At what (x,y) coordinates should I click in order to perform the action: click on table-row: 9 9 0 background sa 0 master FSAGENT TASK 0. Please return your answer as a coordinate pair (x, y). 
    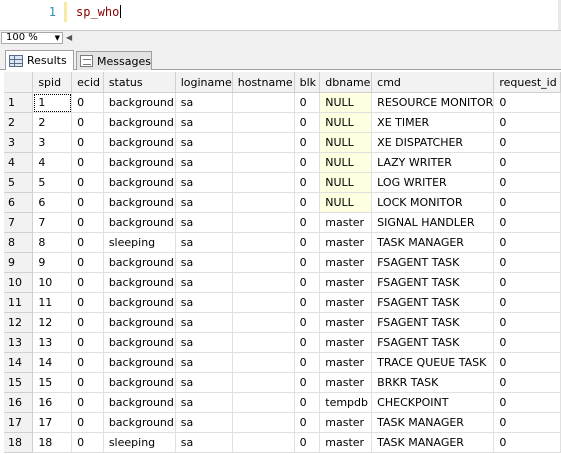
    Looking at the image, I should click on (282, 262).